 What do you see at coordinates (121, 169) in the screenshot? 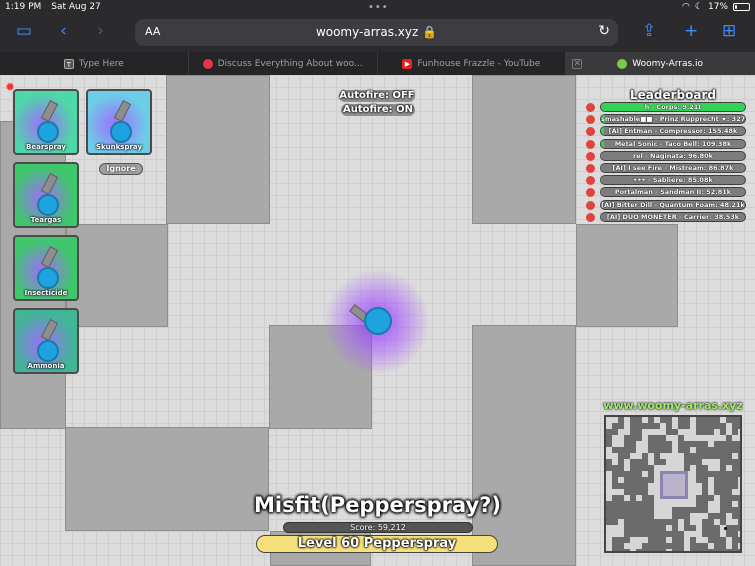
I see `ignore-button: Ignore` at bounding box center [121, 169].